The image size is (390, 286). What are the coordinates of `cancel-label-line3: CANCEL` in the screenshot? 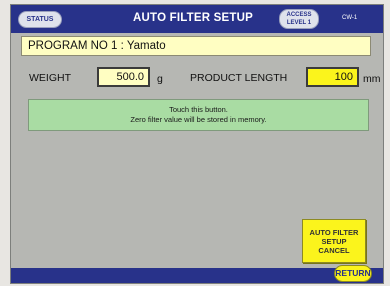 It's located at (334, 250).